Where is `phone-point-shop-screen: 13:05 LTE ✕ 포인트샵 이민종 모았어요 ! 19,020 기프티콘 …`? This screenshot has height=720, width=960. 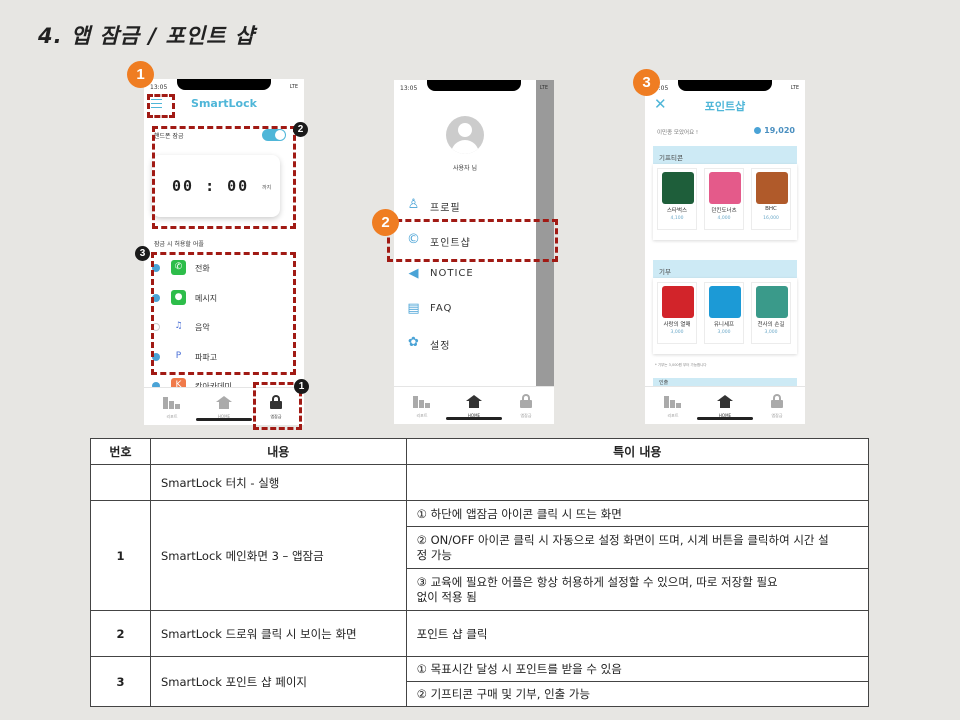 phone-point-shop-screen: 13:05 LTE ✕ 포인트샵 이민종 모았어요 ! 19,020 기프티콘 … is located at coordinates (725, 252).